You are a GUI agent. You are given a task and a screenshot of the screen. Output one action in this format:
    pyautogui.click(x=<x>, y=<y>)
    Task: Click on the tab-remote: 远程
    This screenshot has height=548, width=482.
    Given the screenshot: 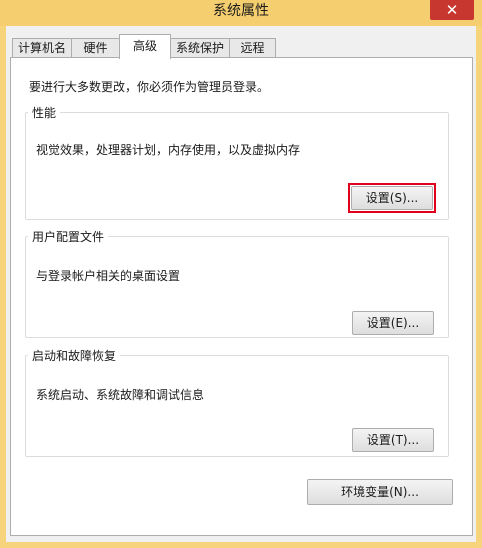 What is the action you would take?
    pyautogui.click(x=252, y=48)
    